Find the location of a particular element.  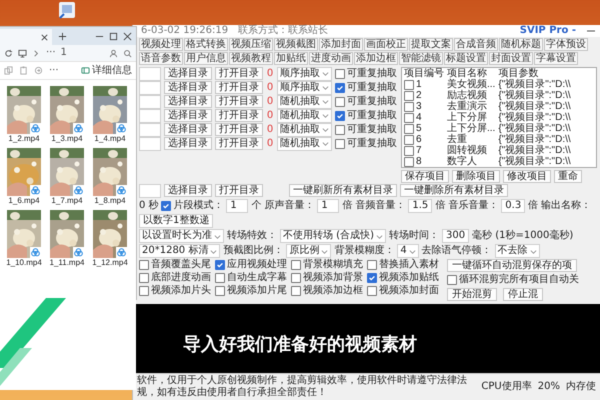

file-name: 1_12.mp4 is located at coordinates (110, 263).